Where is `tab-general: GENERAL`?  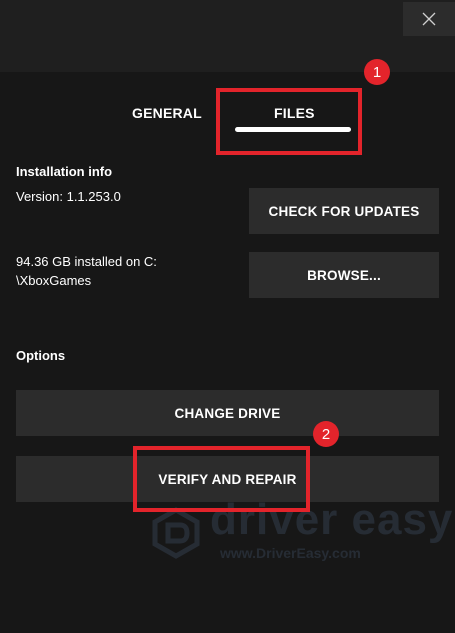
tab-general: GENERAL is located at coordinates (167, 113).